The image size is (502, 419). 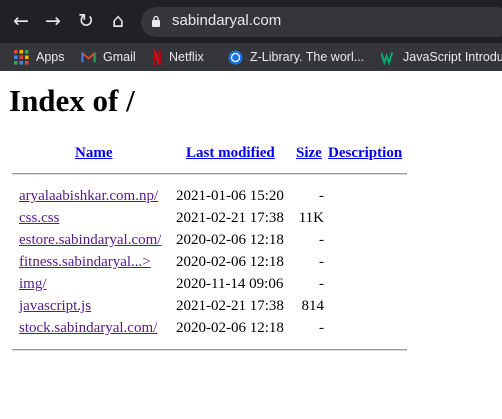 What do you see at coordinates (55, 306) in the screenshot?
I see `file-link: javascript.js` at bounding box center [55, 306].